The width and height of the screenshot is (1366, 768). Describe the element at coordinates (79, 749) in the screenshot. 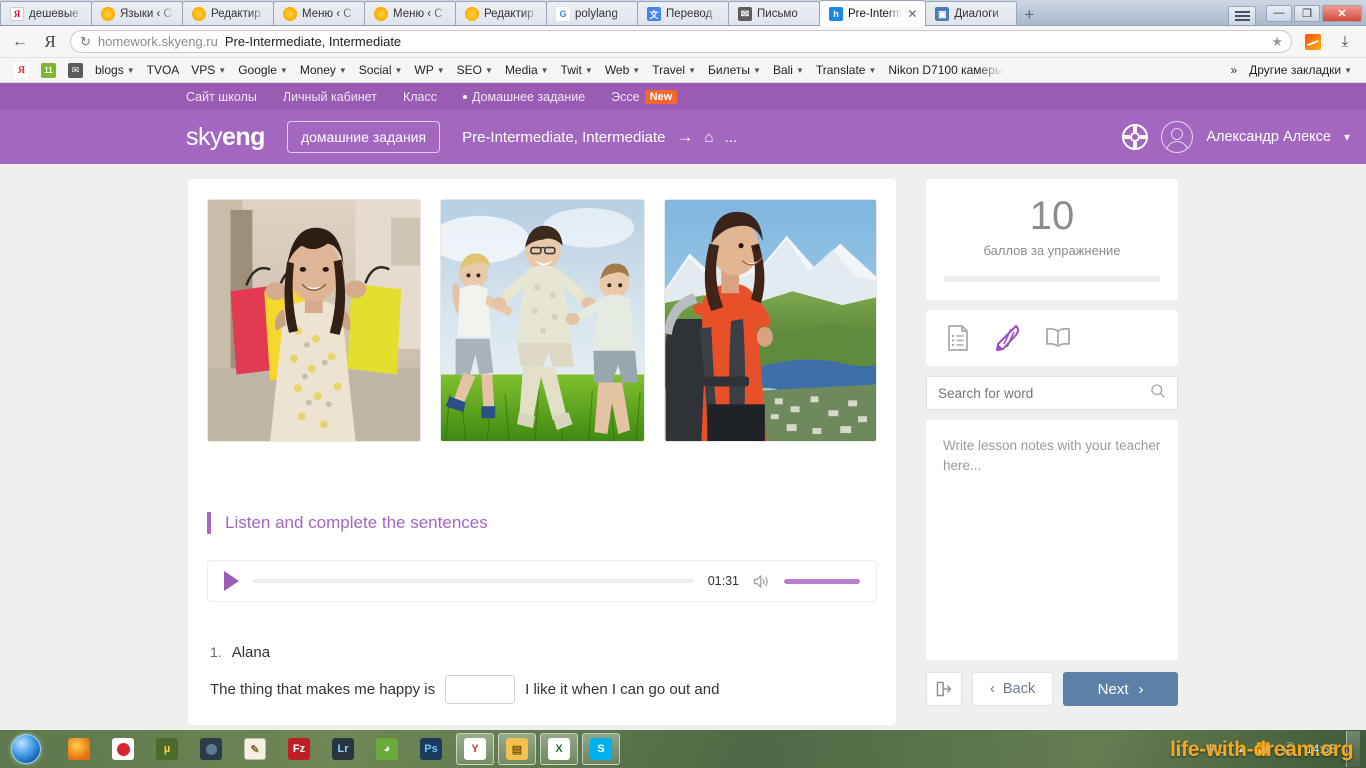

I see `firefox-icon` at that location.